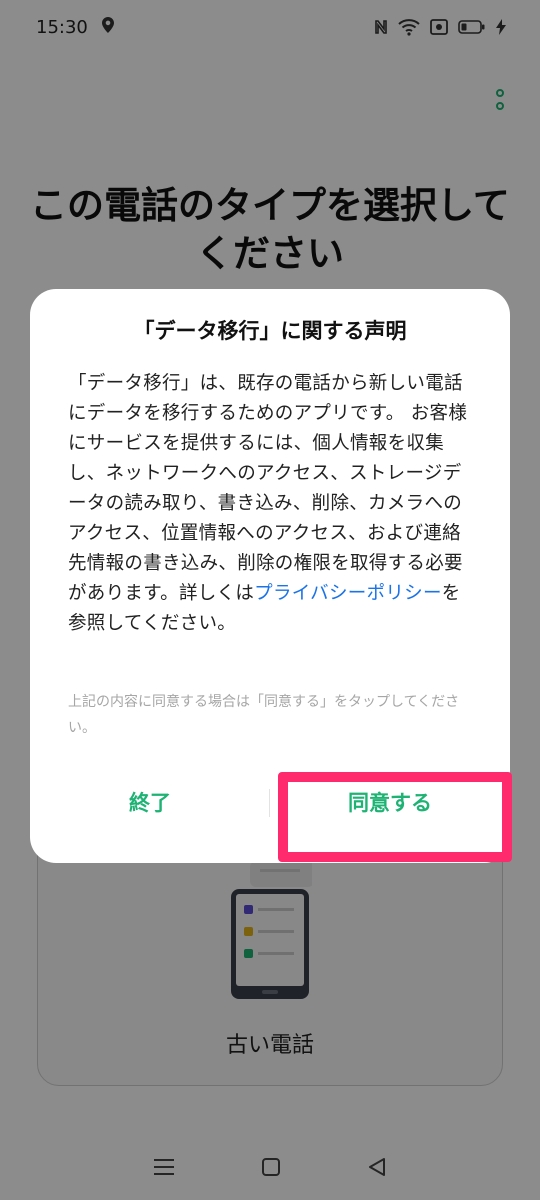  What do you see at coordinates (150, 802) in the screenshot?
I see `exit-button: 終了` at bounding box center [150, 802].